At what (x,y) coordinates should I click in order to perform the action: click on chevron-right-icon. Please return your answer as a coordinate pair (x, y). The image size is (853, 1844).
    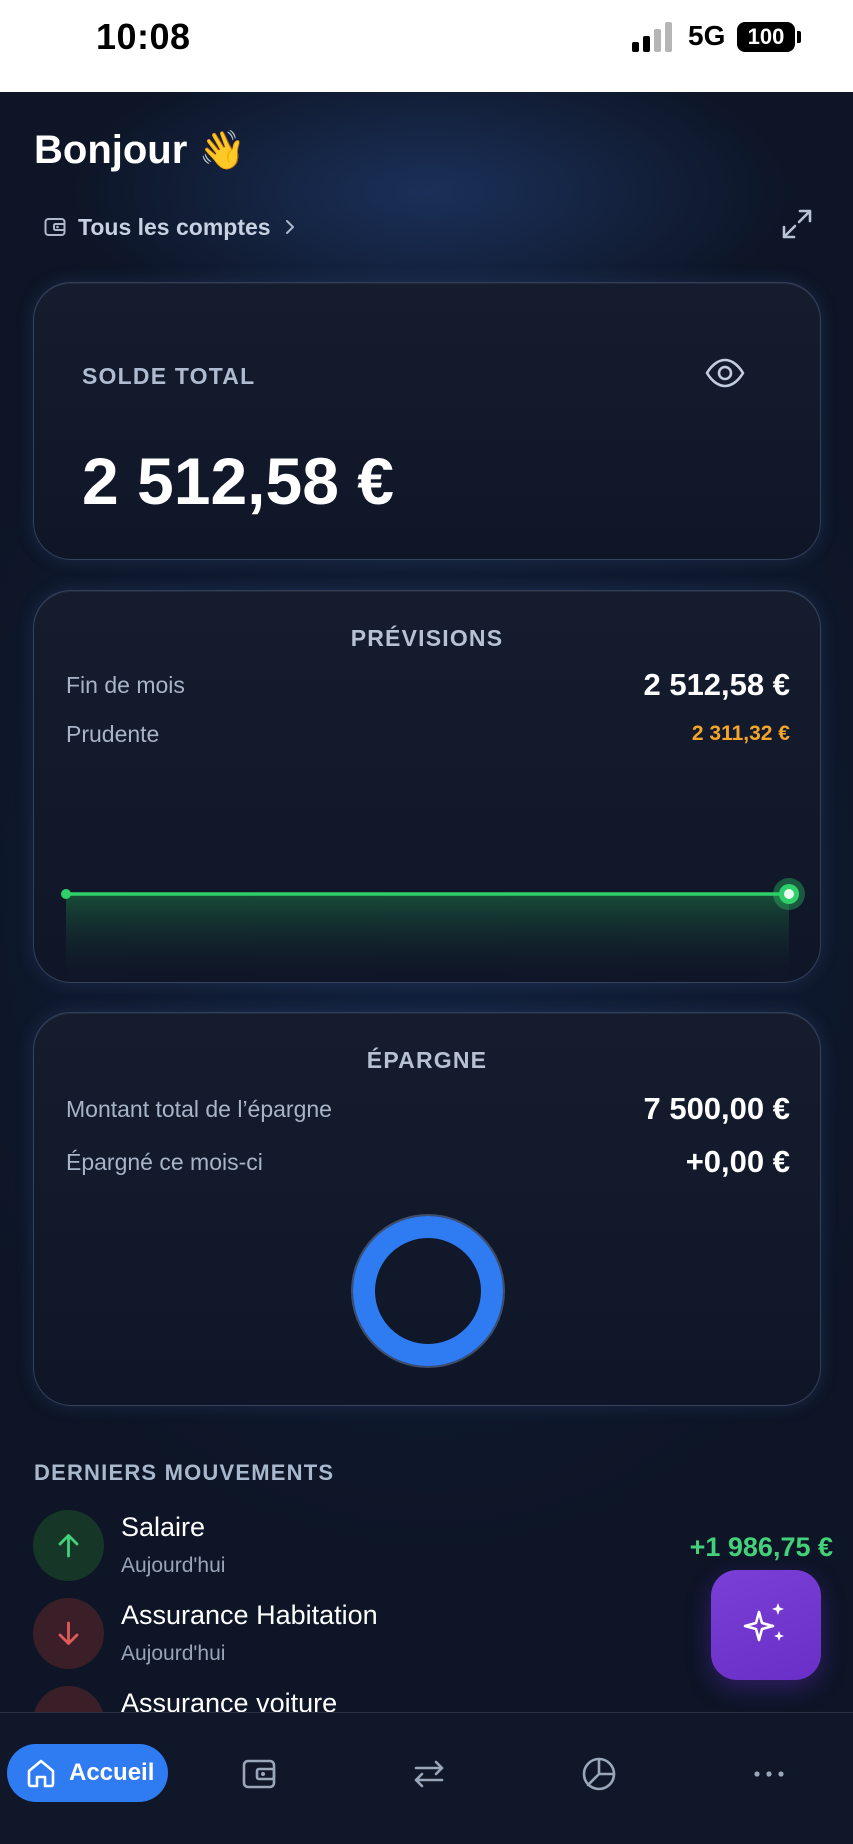
    Looking at the image, I should click on (289, 227).